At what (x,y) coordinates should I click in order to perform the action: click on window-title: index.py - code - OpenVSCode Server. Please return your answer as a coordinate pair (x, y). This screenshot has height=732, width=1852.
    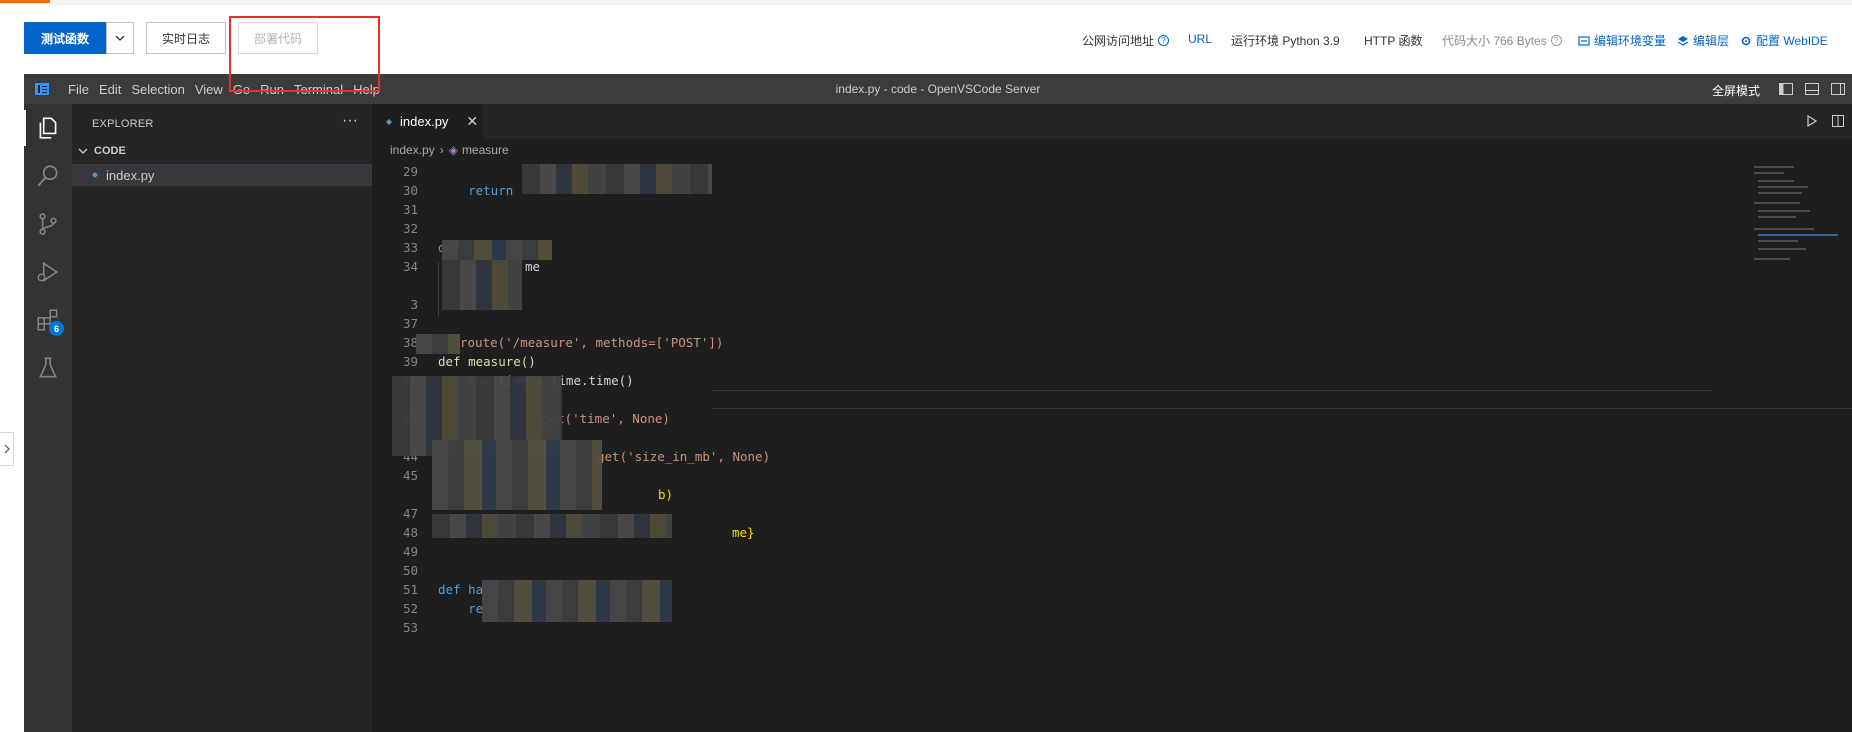
    Looking at the image, I should click on (938, 89).